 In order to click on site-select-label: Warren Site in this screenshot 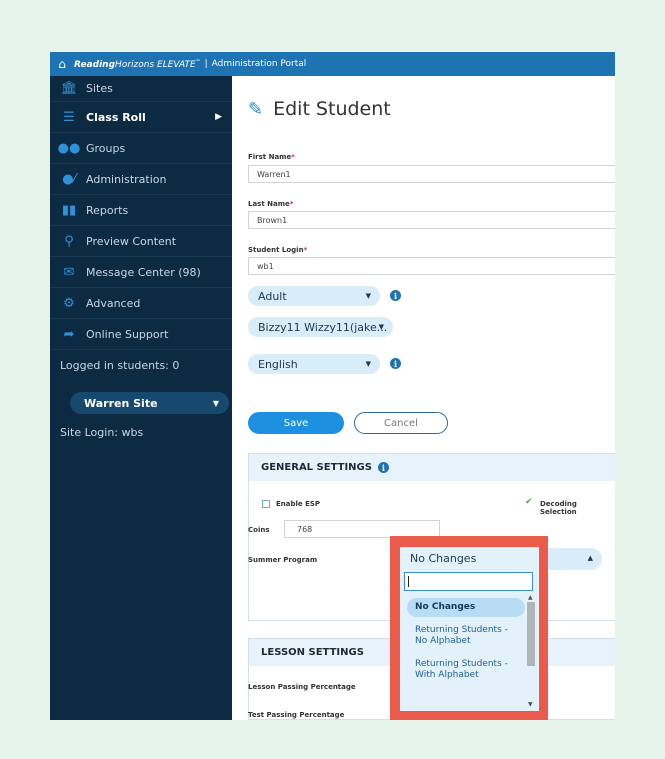, I will do `click(121, 403)`.